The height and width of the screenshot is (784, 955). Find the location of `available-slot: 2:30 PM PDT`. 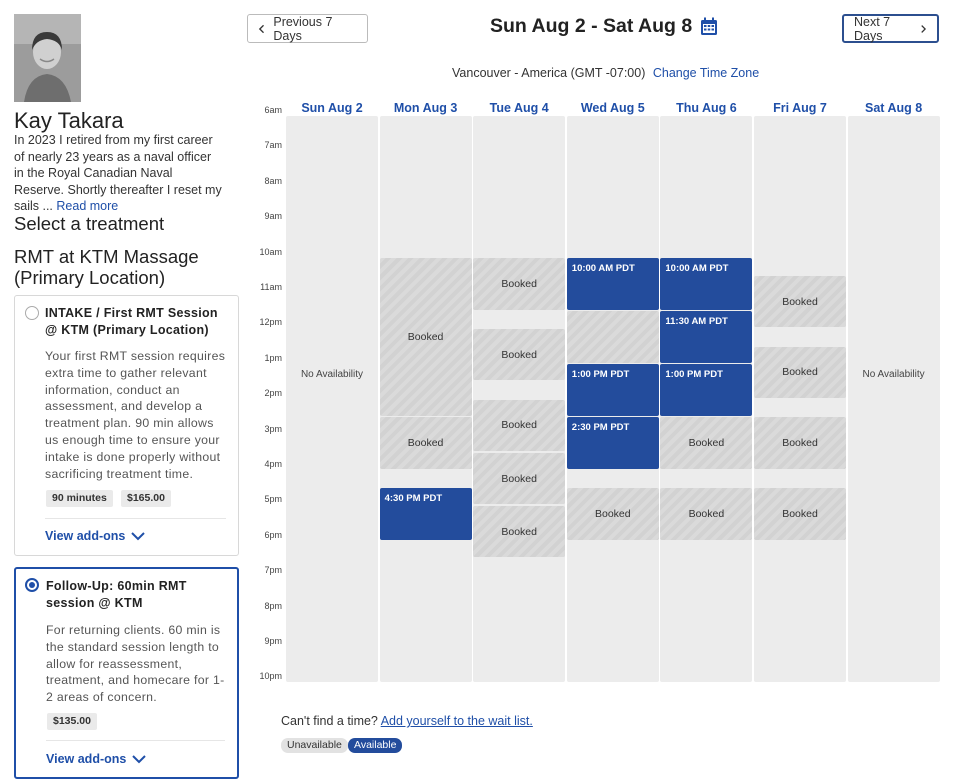

available-slot: 2:30 PM PDT is located at coordinates (612, 443).